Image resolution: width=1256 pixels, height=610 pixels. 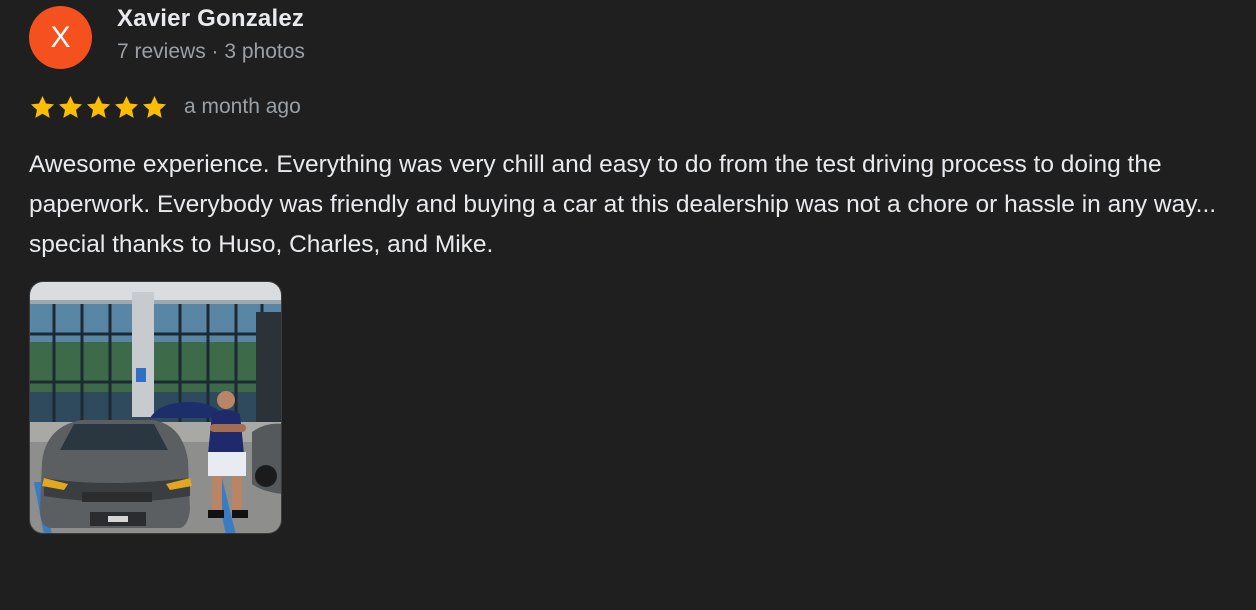 I want to click on author-meta: 7 reviews · 3 photos, so click(x=211, y=51).